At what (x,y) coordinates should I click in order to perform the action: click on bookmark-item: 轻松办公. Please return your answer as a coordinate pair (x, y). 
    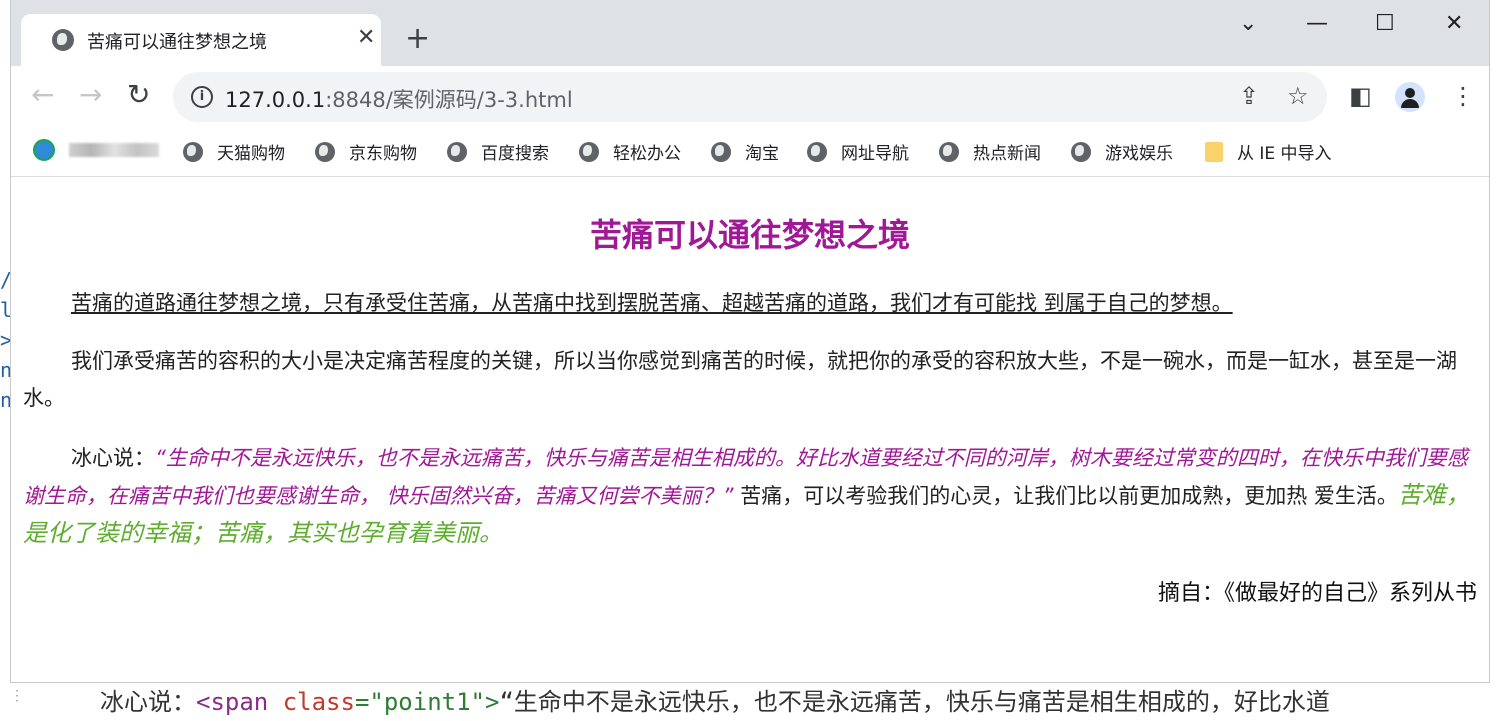
    Looking at the image, I should click on (630, 152).